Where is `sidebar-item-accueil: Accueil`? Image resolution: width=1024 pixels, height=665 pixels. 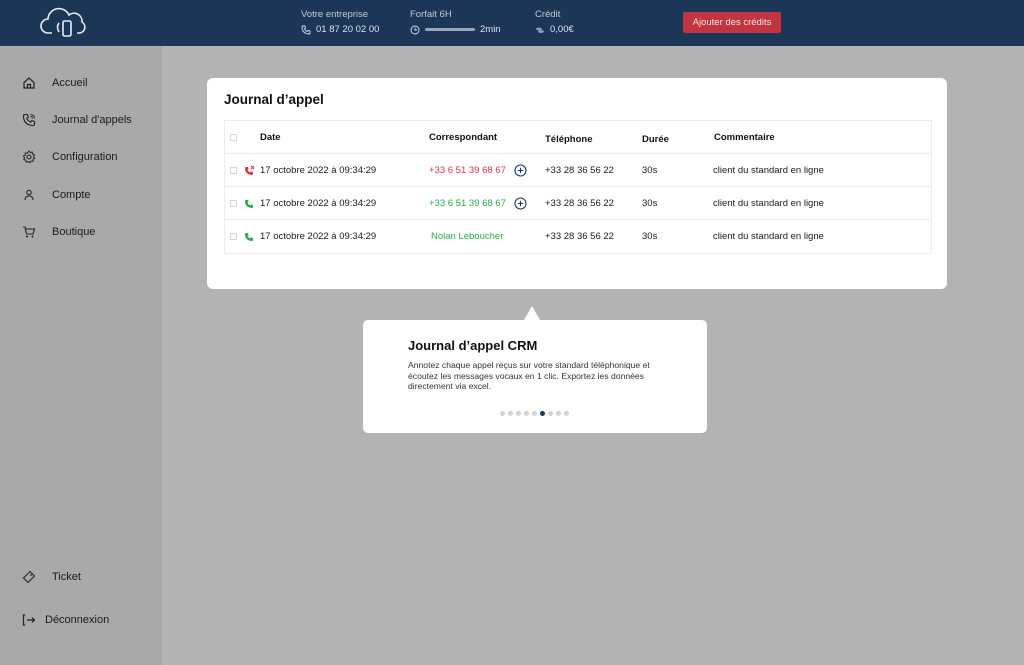
sidebar-item-accueil: Accueil is located at coordinates (54, 83).